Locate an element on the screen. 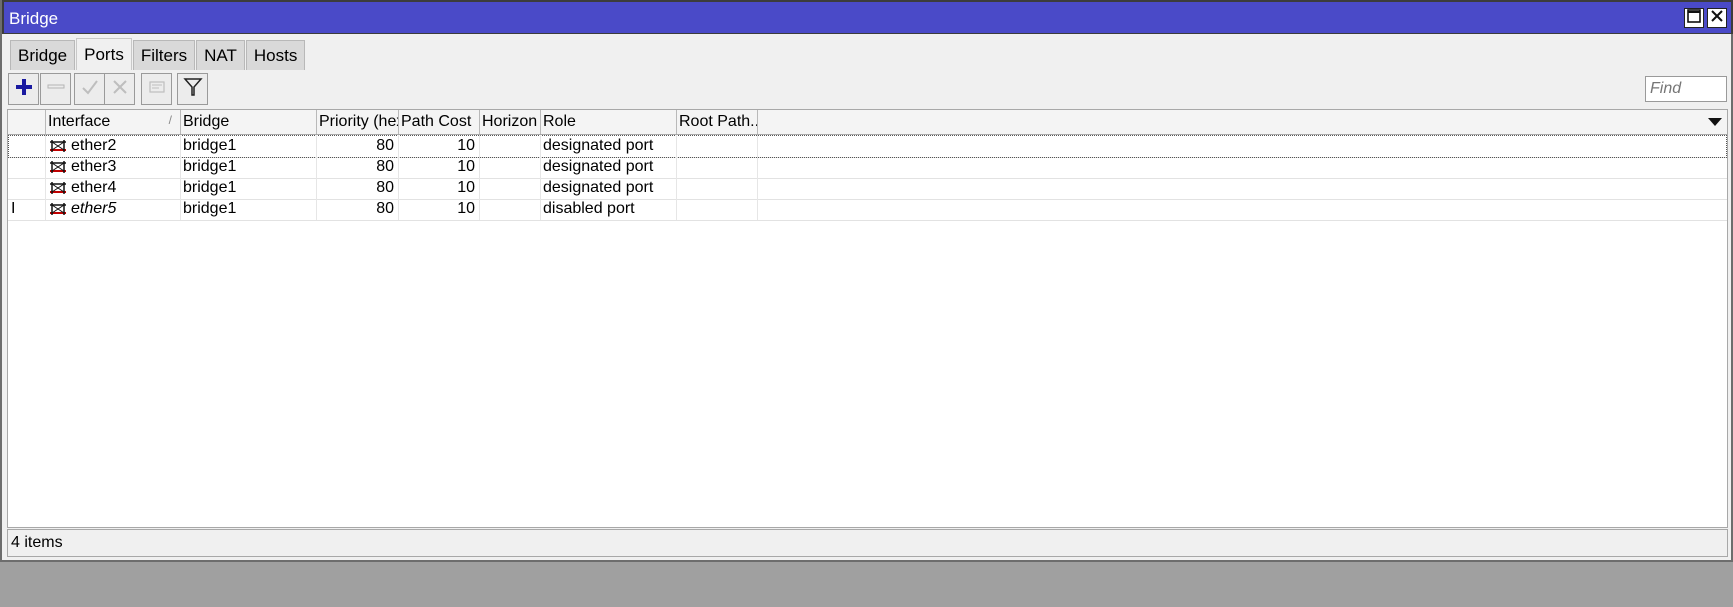 This screenshot has width=1733, height=607. remove-button is located at coordinates (55, 89).